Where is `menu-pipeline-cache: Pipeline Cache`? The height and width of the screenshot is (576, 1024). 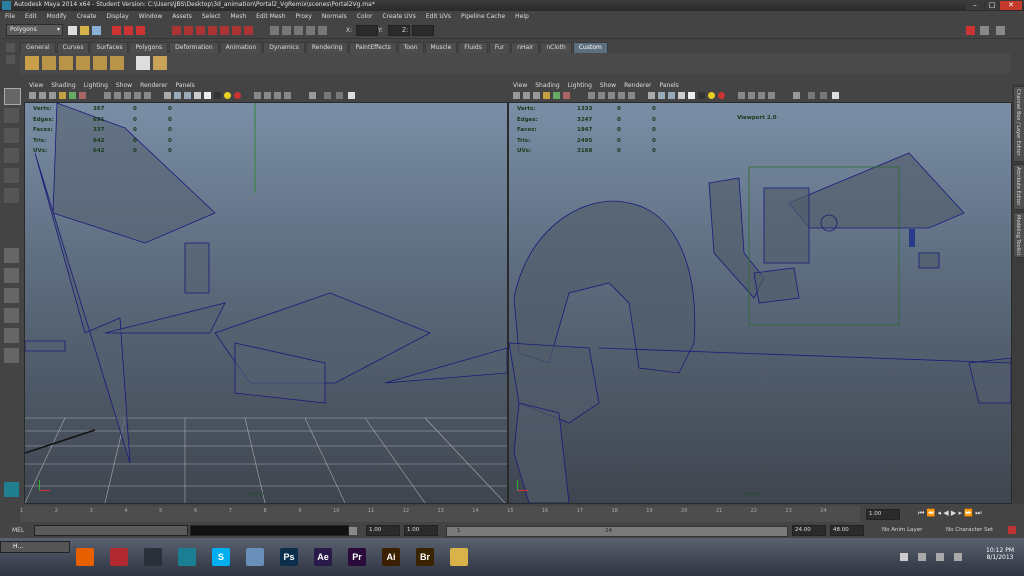
menu-pipeline-cache: Pipeline Cache is located at coordinates (483, 16).